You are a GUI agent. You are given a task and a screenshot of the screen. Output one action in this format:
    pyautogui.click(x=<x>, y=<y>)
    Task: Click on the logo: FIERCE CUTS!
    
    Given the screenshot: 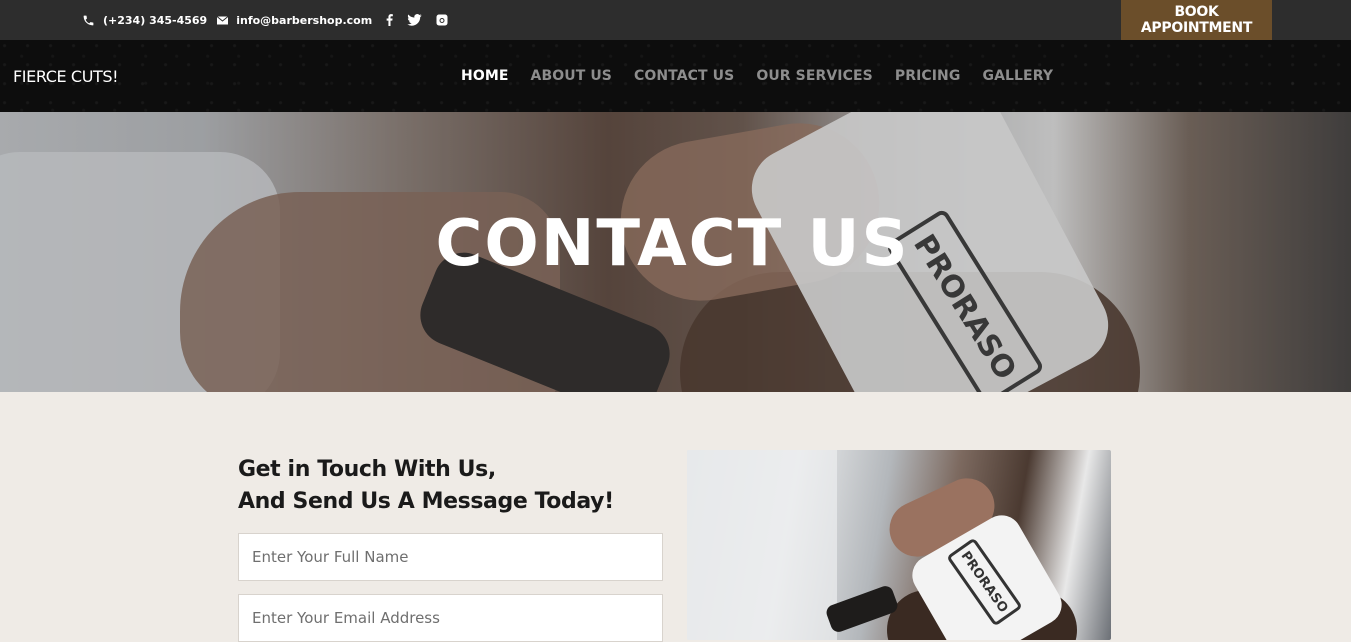 What is the action you would take?
    pyautogui.click(x=66, y=76)
    